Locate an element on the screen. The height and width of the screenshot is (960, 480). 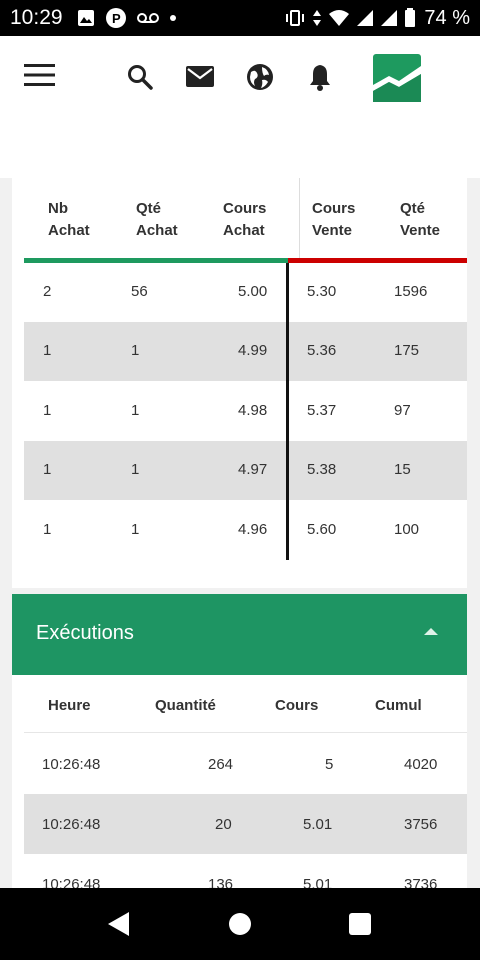
col-header-cours-vente: Cours Vente is located at coordinates (333, 220).